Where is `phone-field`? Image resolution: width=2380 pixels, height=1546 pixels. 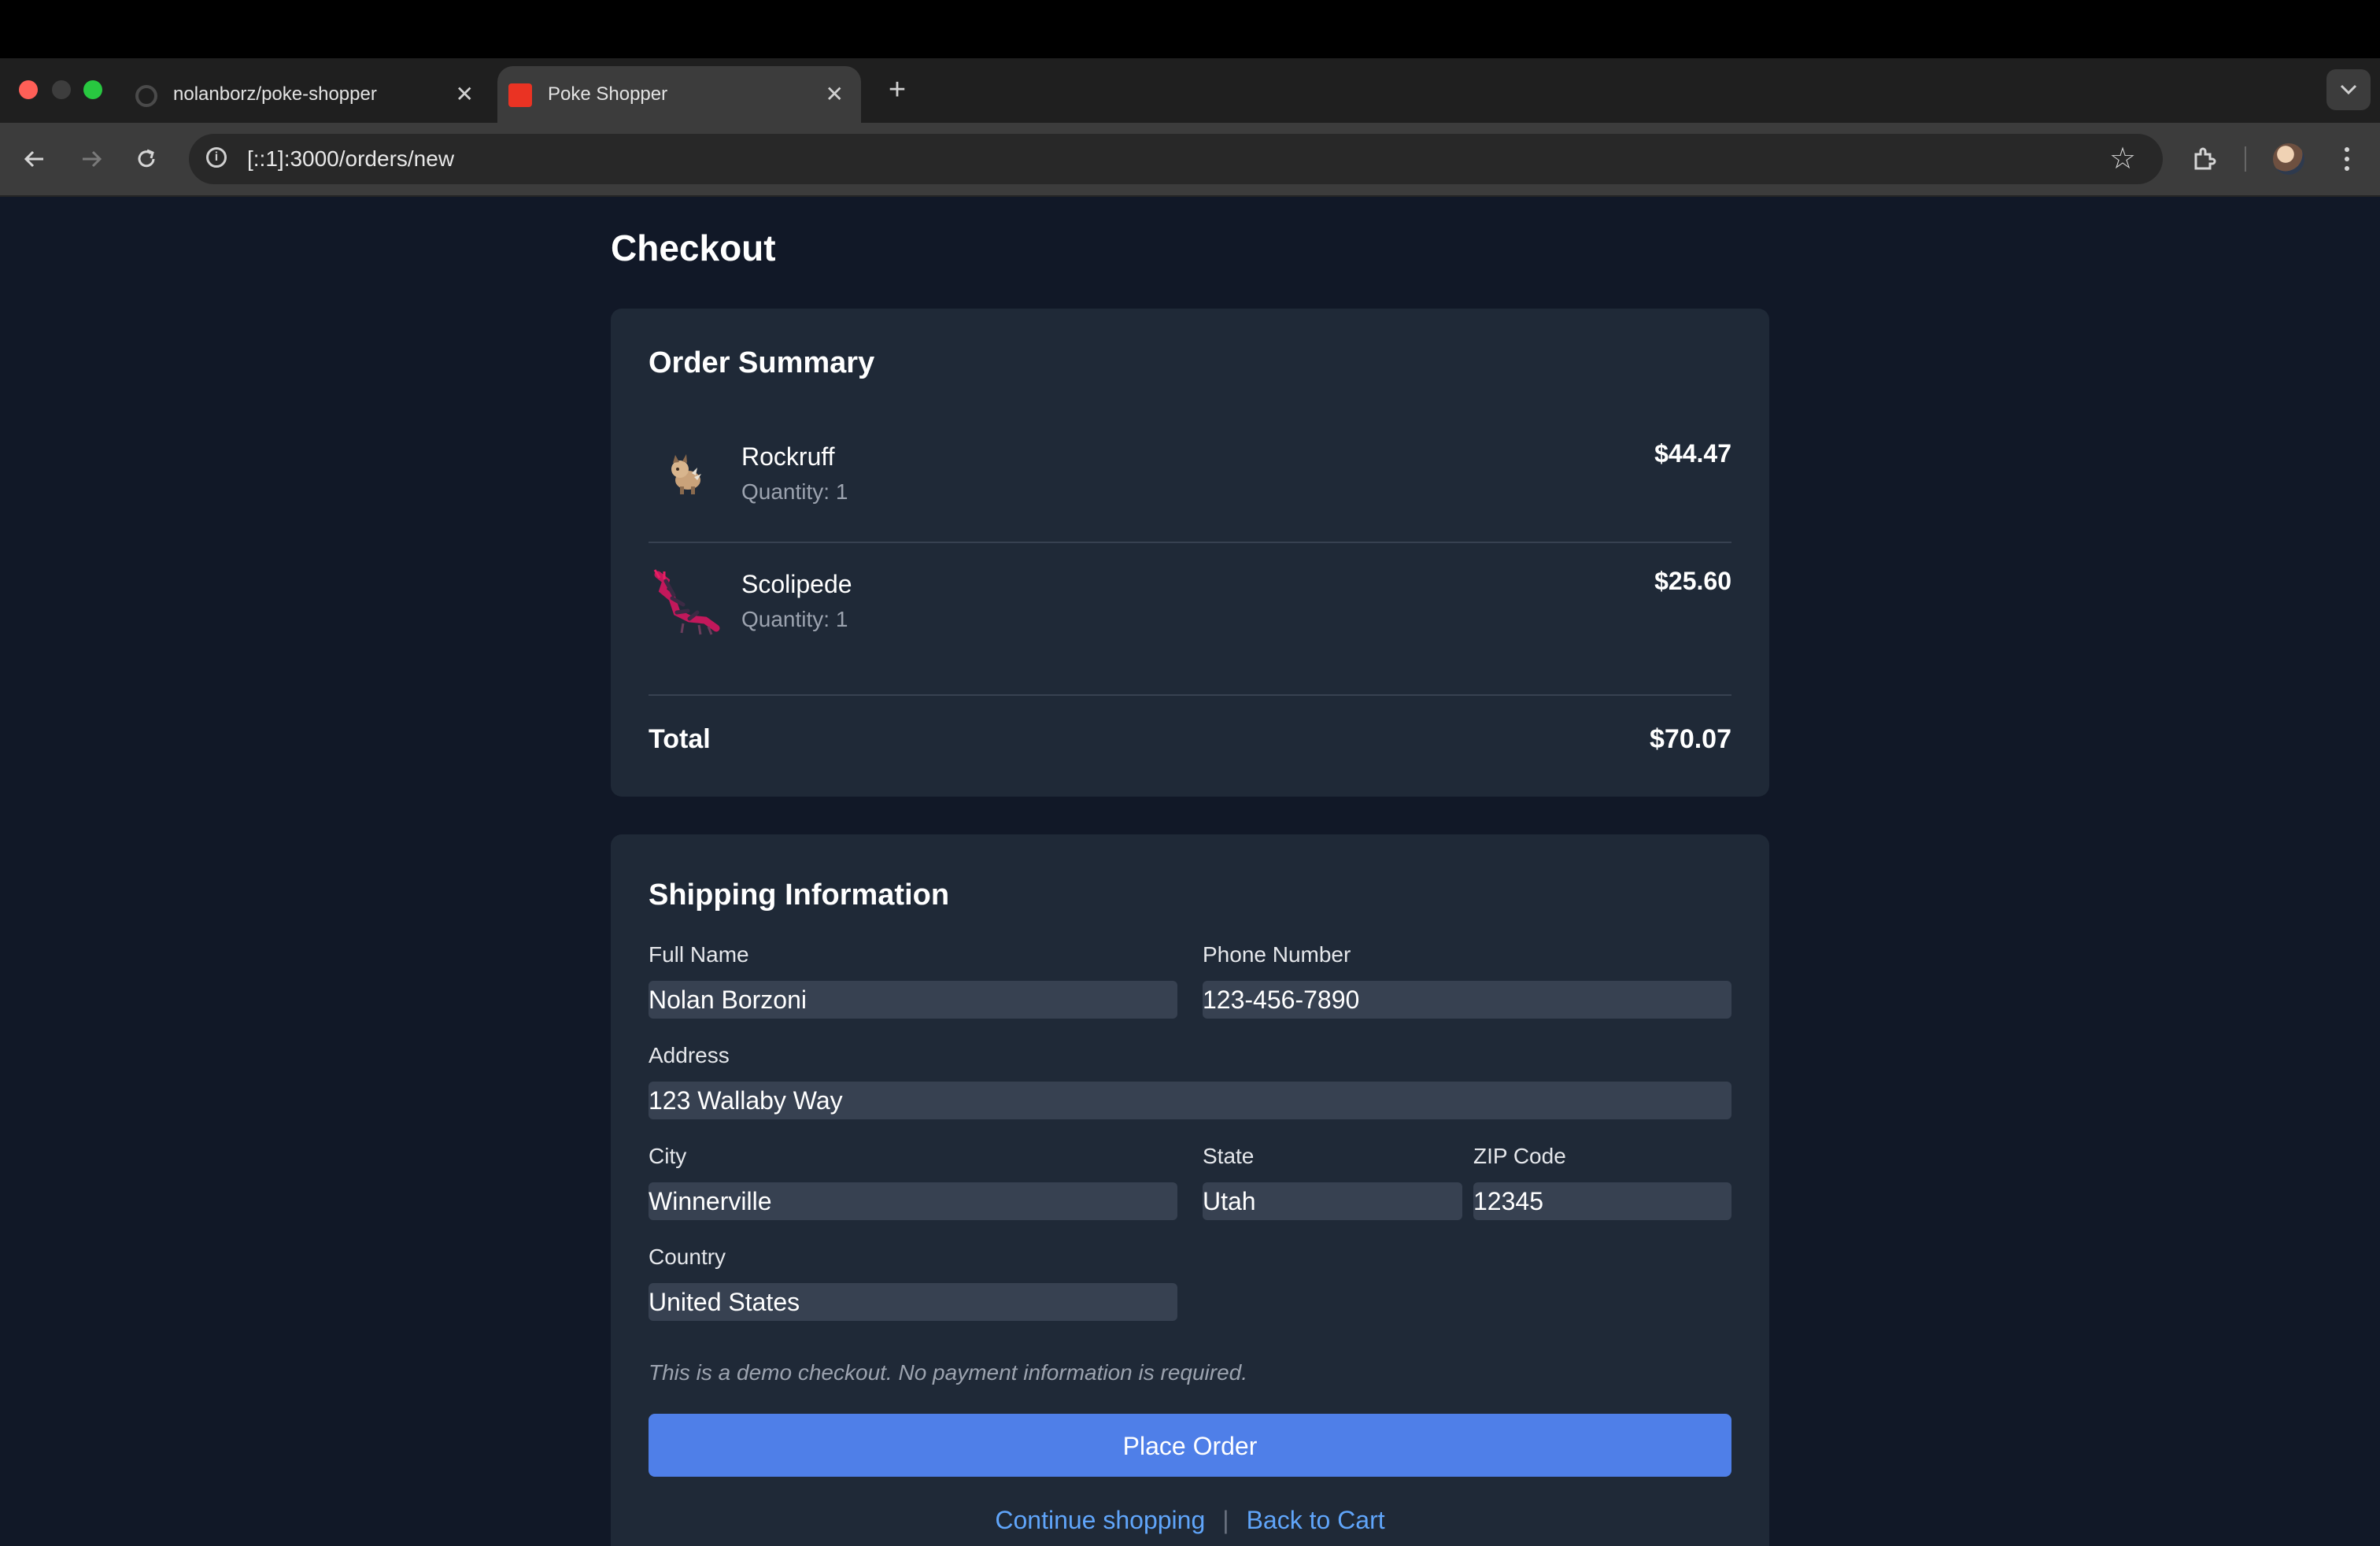
phone-field is located at coordinates (1467, 1000).